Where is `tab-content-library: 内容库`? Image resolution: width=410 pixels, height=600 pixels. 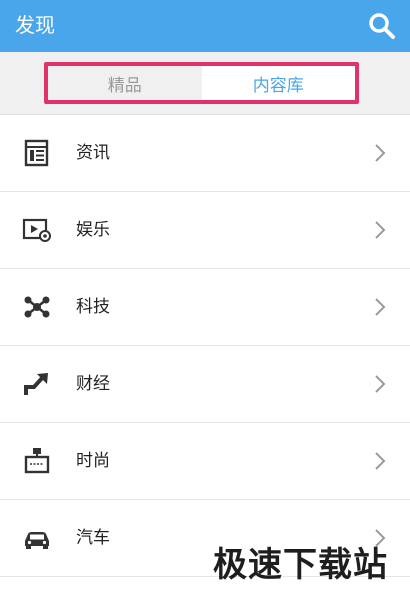 tab-content-library: 内容库 is located at coordinates (278, 83).